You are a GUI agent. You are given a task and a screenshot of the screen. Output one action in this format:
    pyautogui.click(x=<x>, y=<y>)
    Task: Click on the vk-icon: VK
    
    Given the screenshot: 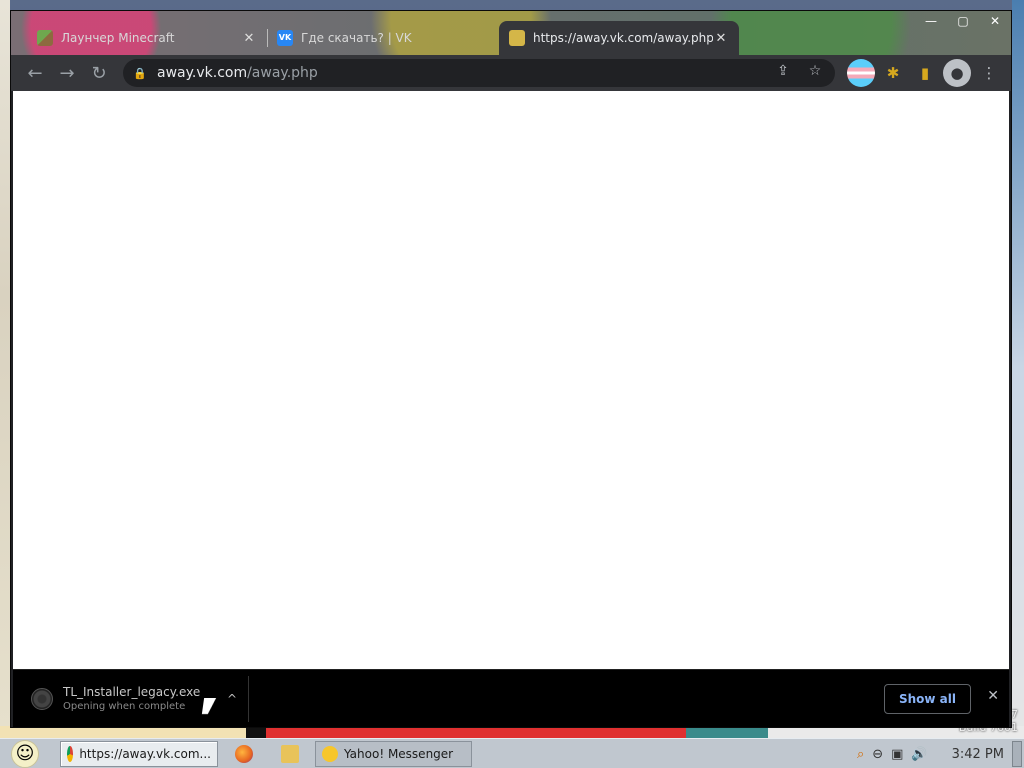 What is the action you would take?
    pyautogui.click(x=285, y=38)
    